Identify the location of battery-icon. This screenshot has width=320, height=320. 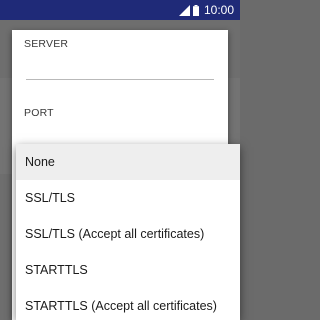
(195, 10).